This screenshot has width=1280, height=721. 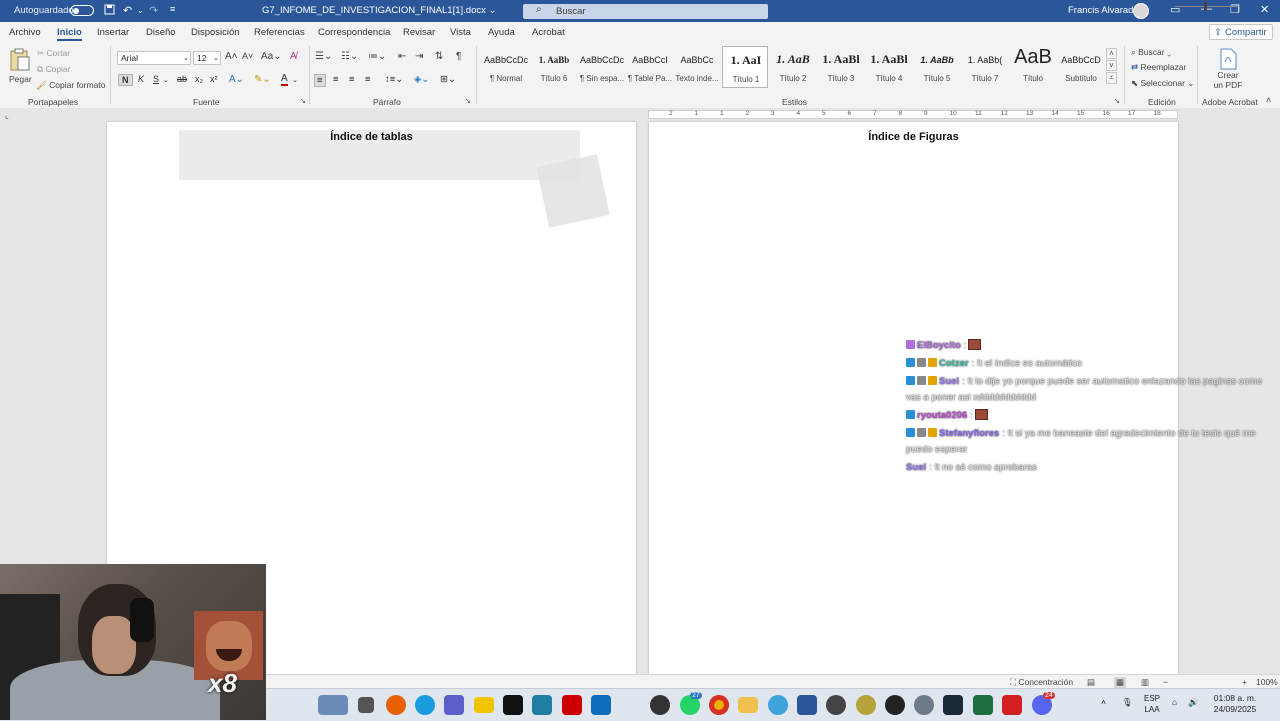 I want to click on teams-icon, so click(x=454, y=705).